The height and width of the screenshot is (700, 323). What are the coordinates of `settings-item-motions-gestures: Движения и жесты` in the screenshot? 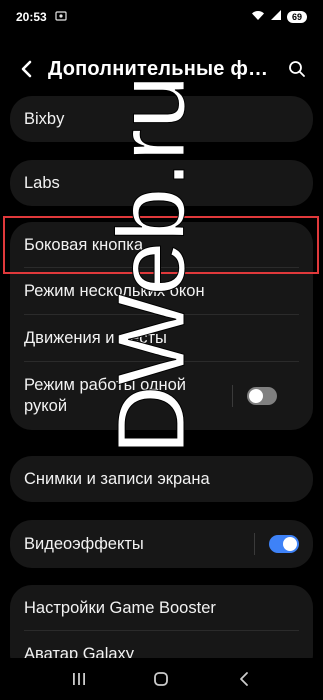 It's located at (161, 338).